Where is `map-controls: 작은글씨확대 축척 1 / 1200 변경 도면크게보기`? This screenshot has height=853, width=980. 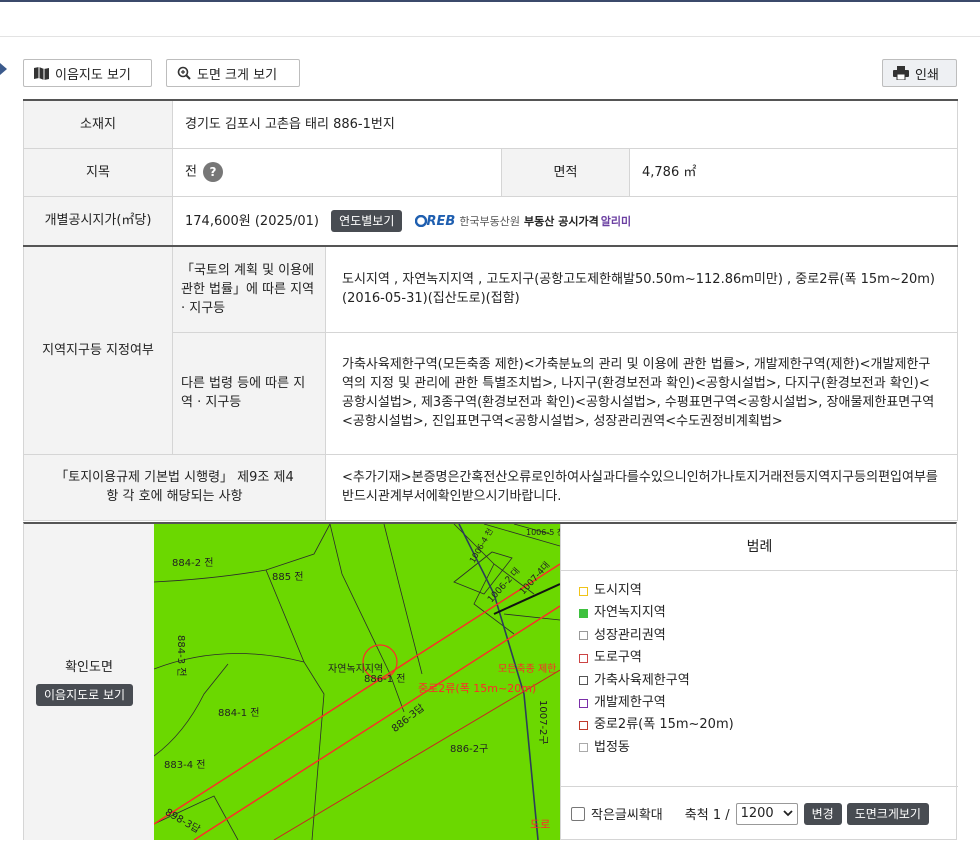 map-controls: 작은글씨확대 축척 1 / 1200 변경 도면크게보기 is located at coordinates (759, 813).